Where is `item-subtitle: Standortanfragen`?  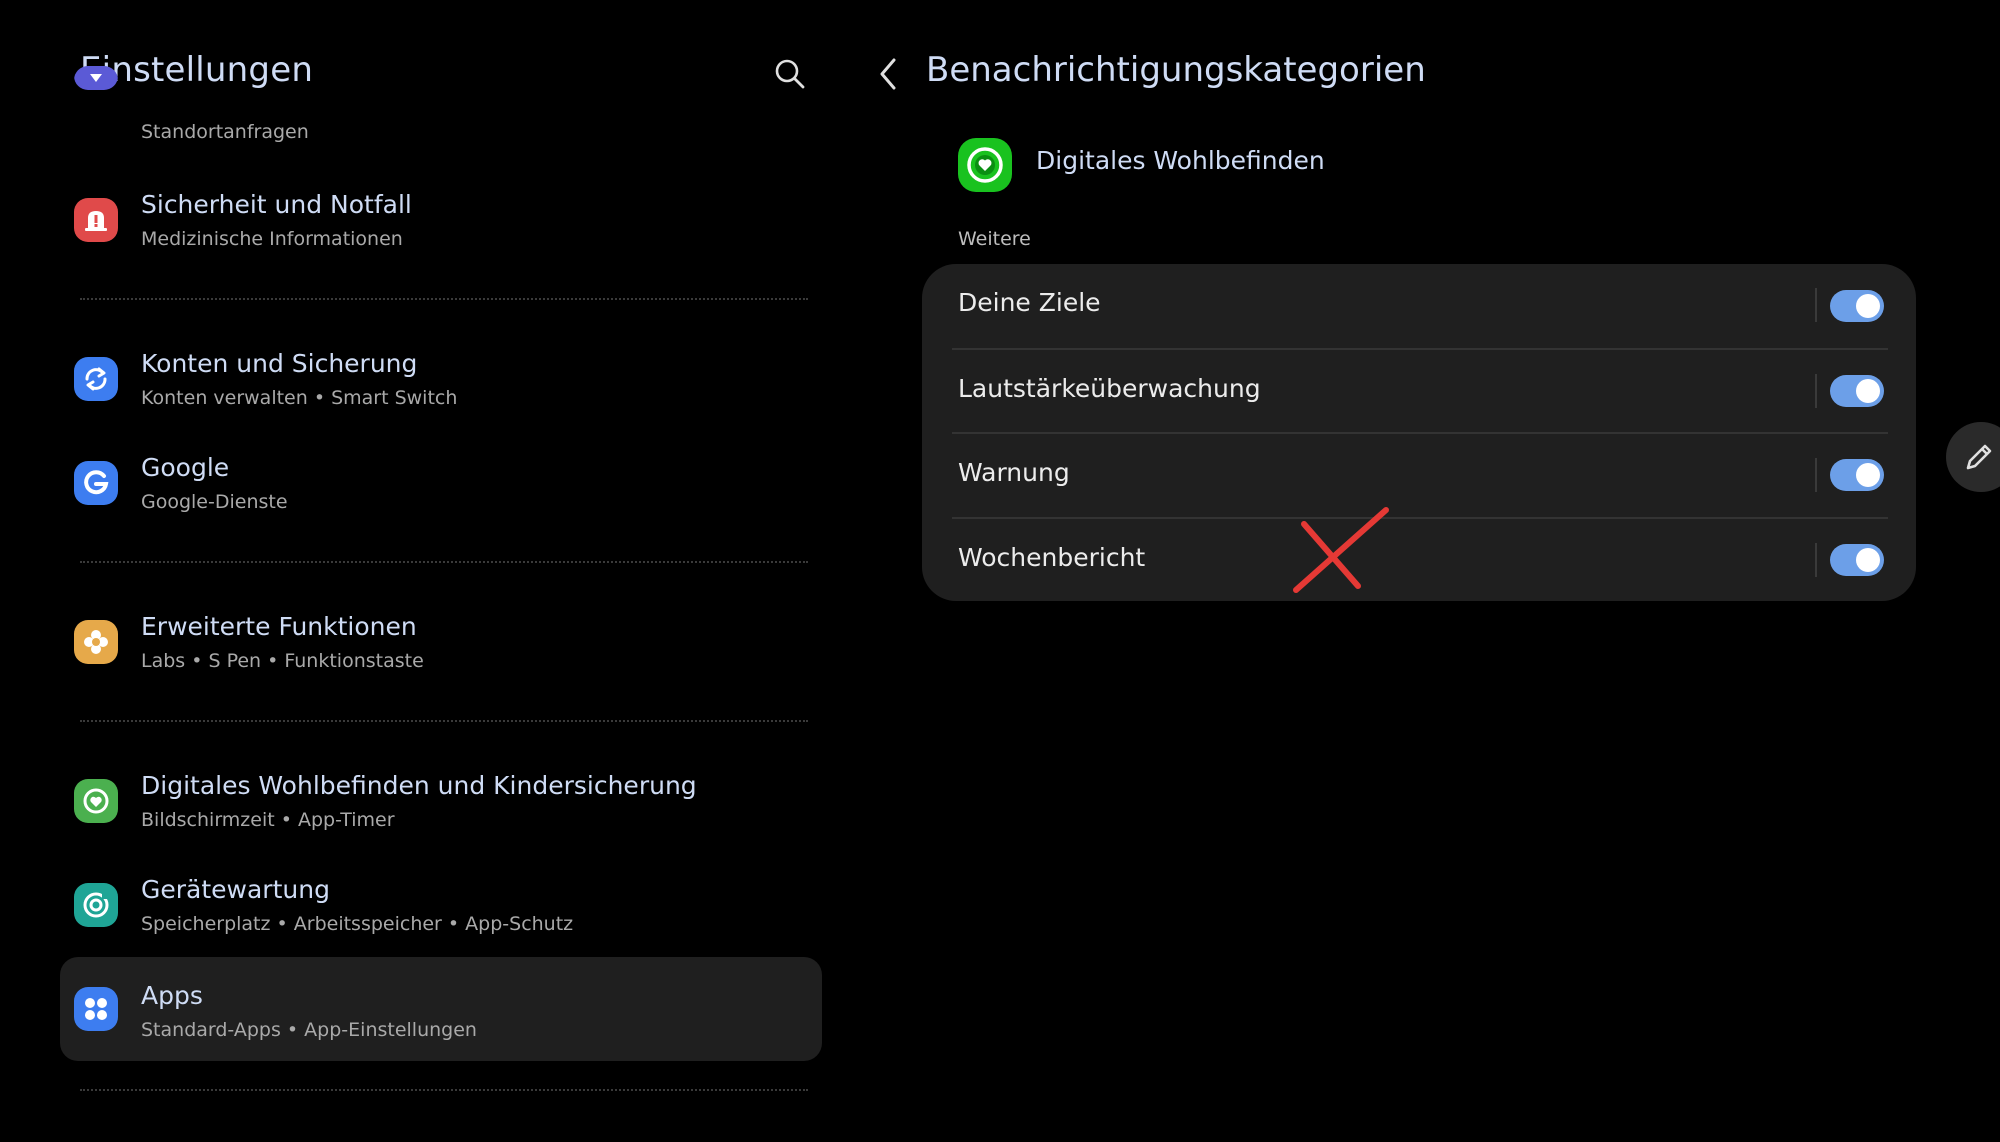
item-subtitle: Standortanfragen is located at coordinates (225, 132).